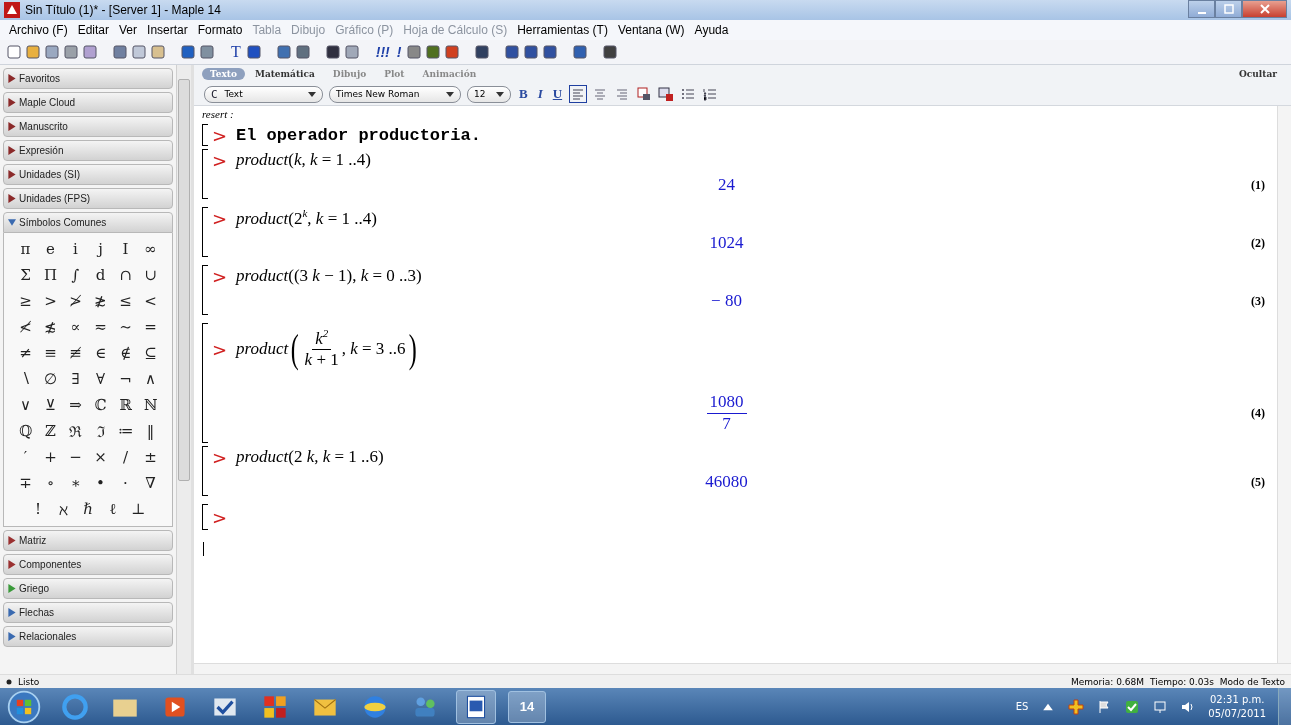 Image resolution: width=1291 pixels, height=725 pixels. What do you see at coordinates (50, 327) in the screenshot?
I see `symbol-button: ≴` at bounding box center [50, 327].